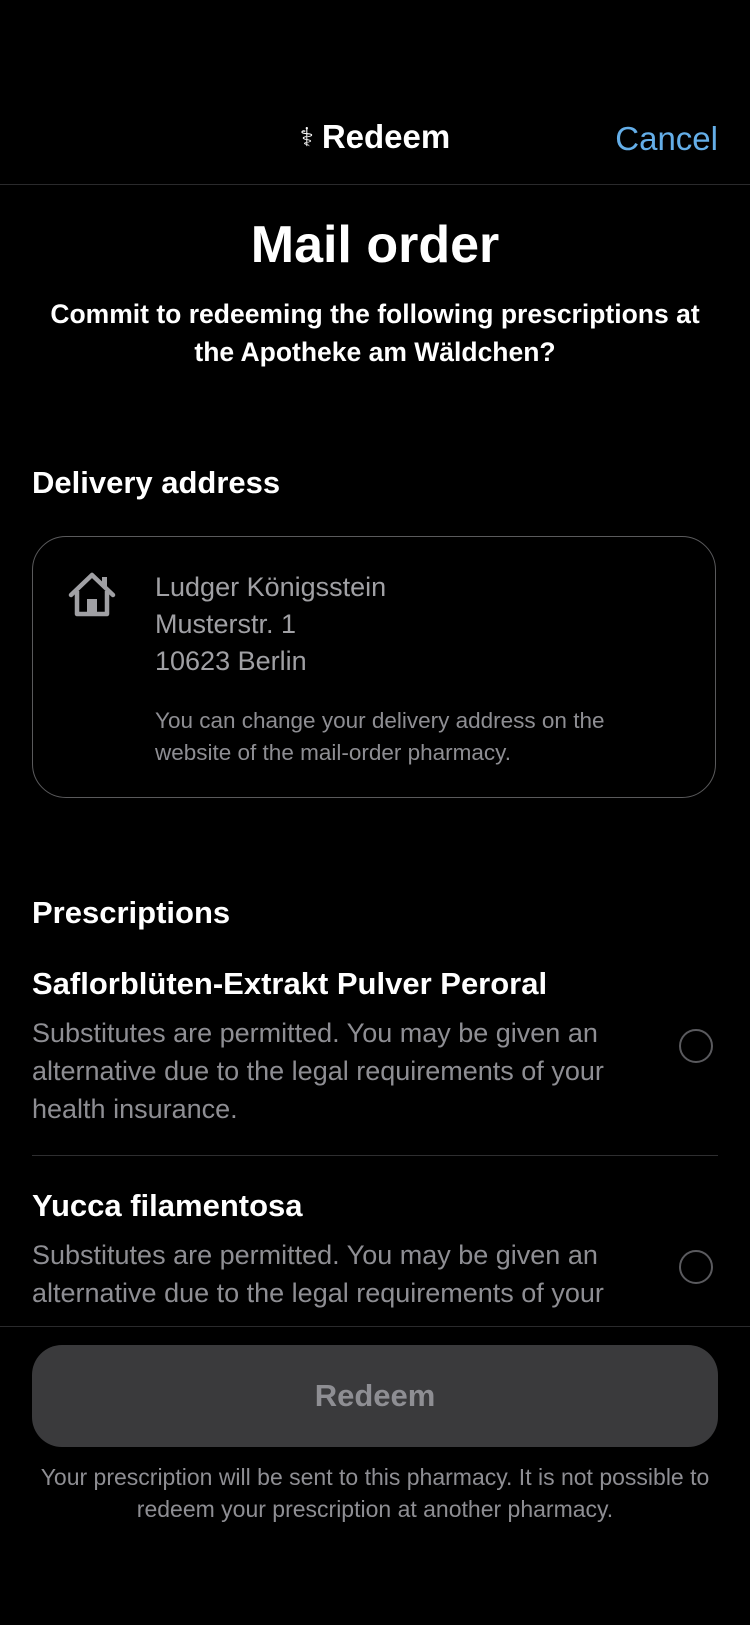 This screenshot has height=1625, width=750. I want to click on prescription-name: Saflorblüten-Extrakt Pulver Peroral, so click(290, 983).